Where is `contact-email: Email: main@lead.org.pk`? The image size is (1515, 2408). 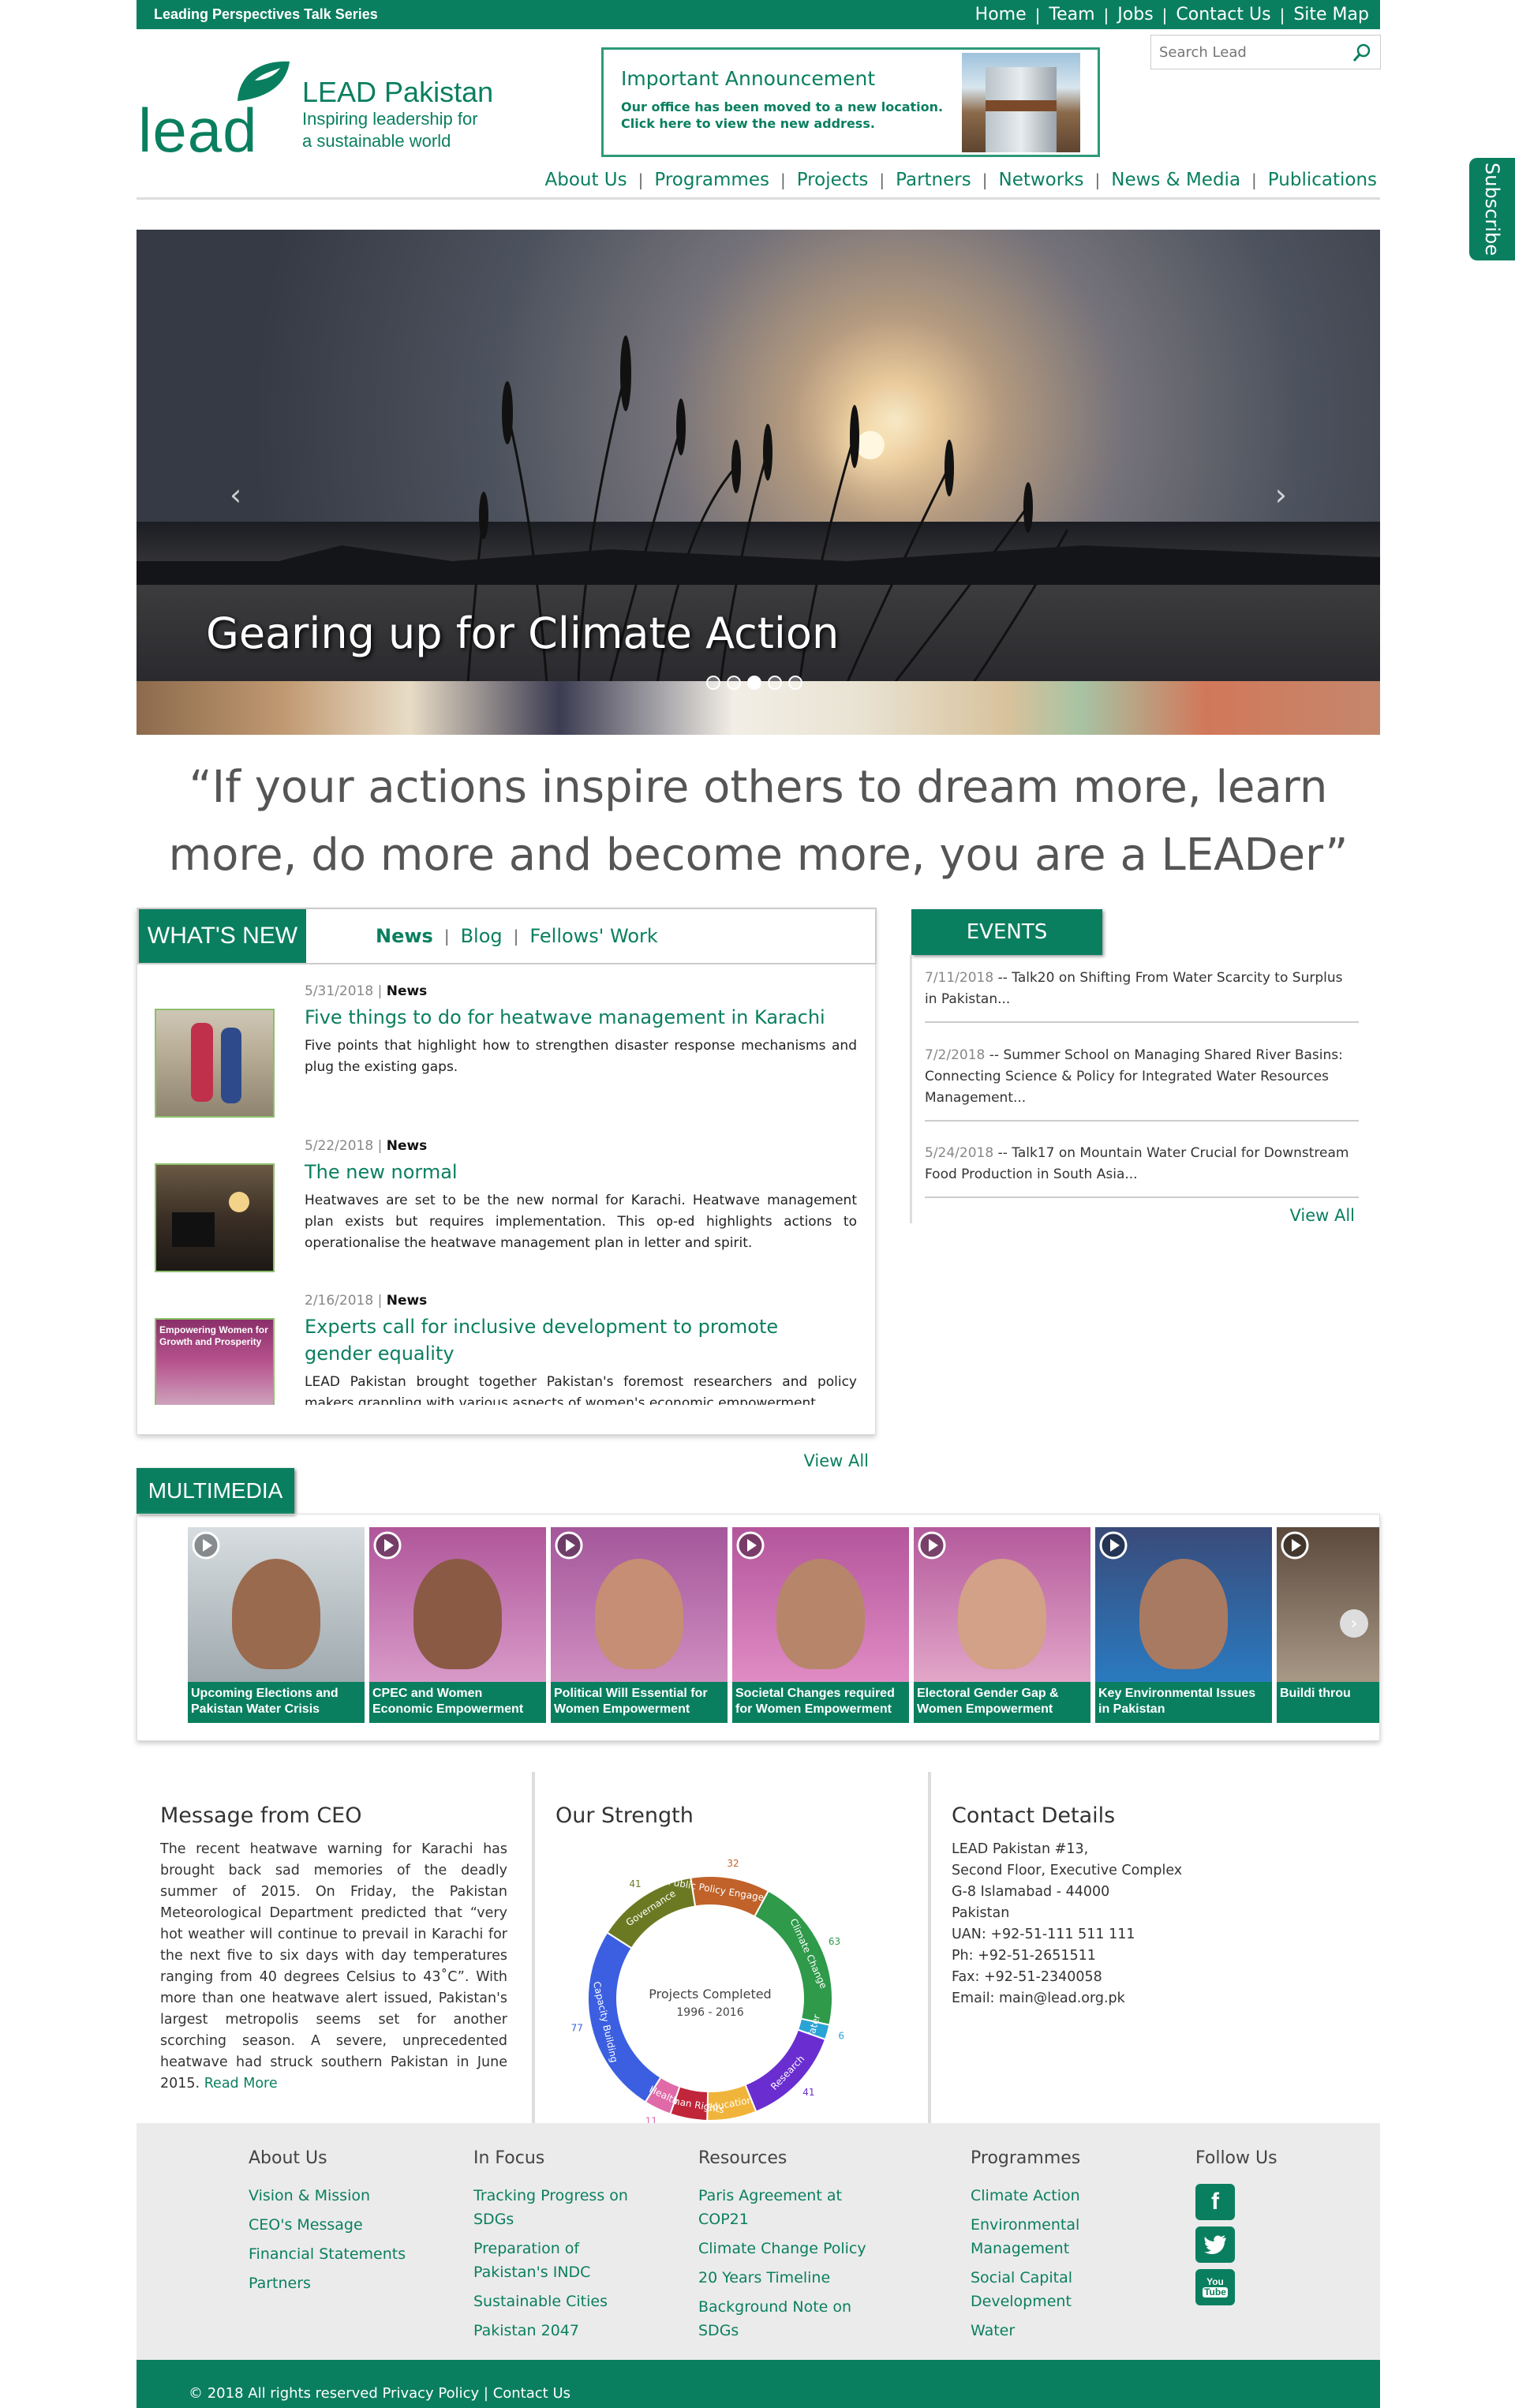 contact-email: Email: main@lead.org.pk is located at coordinates (1133, 1998).